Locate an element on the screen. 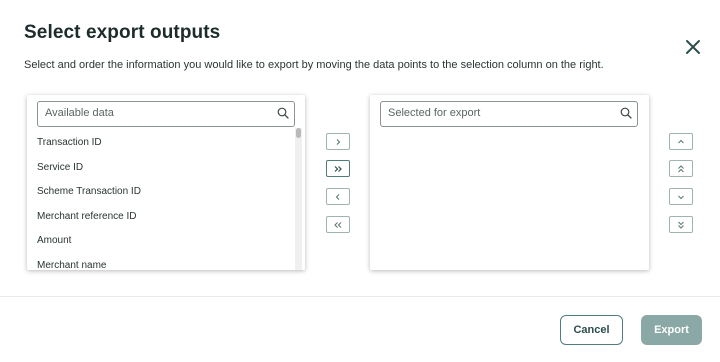 The width and height of the screenshot is (720, 362). list-item: Service ID is located at coordinates (164, 172).